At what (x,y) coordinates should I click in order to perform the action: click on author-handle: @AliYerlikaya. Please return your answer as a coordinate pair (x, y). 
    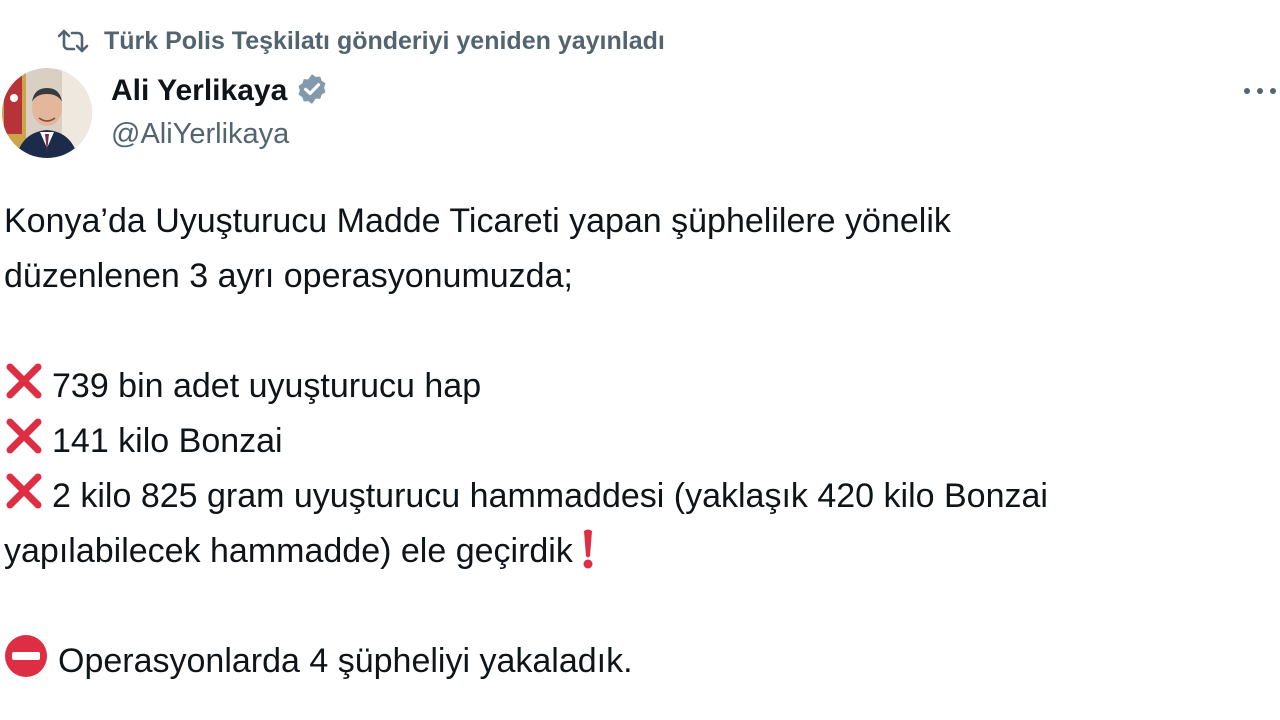
    Looking at the image, I should click on (220, 134).